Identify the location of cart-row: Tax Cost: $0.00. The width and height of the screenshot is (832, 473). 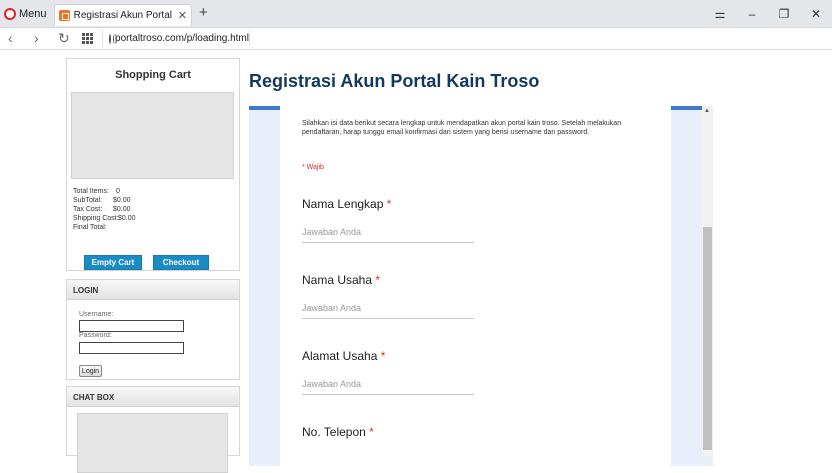
(104, 209).